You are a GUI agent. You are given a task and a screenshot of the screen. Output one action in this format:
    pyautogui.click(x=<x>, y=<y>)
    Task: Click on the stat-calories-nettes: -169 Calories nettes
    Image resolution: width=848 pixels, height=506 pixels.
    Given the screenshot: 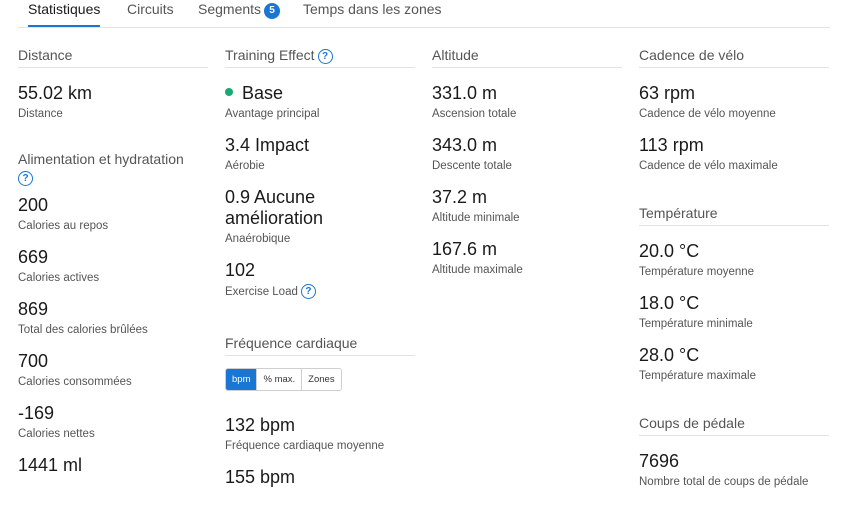 What is the action you would take?
    pyautogui.click(x=113, y=422)
    